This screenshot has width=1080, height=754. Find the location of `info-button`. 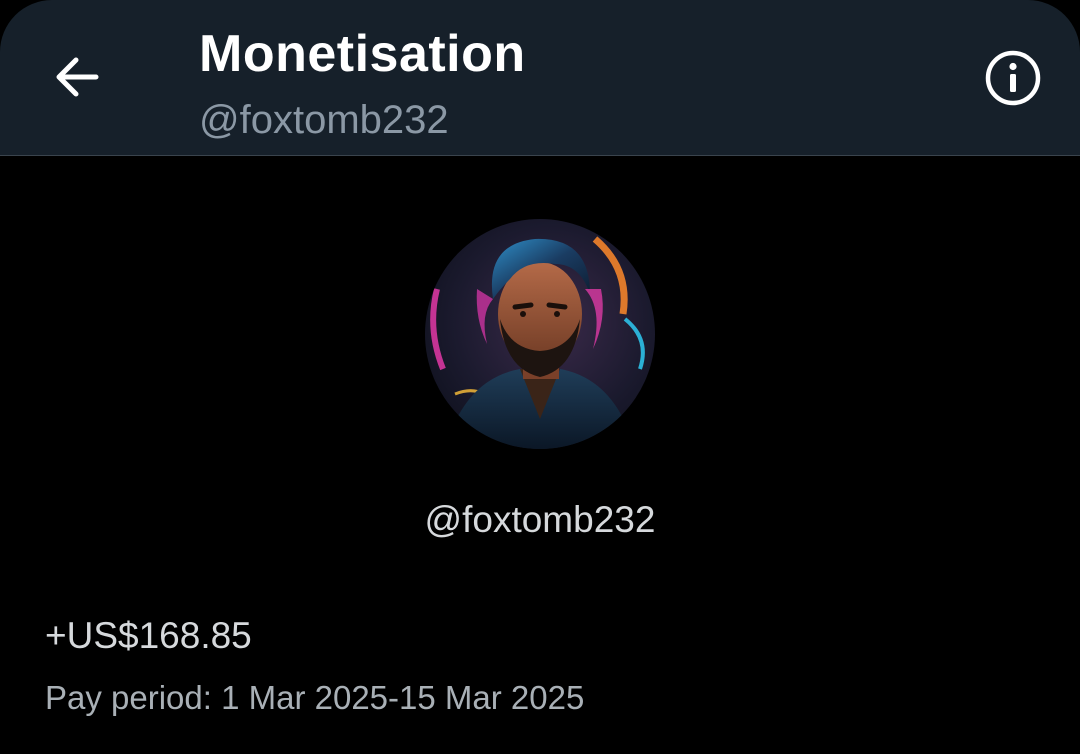

info-button is located at coordinates (1013, 80).